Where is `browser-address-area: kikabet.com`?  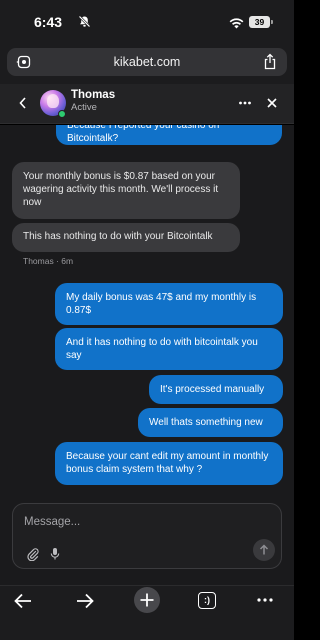 browser-address-area: kikabet.com is located at coordinates (147, 64).